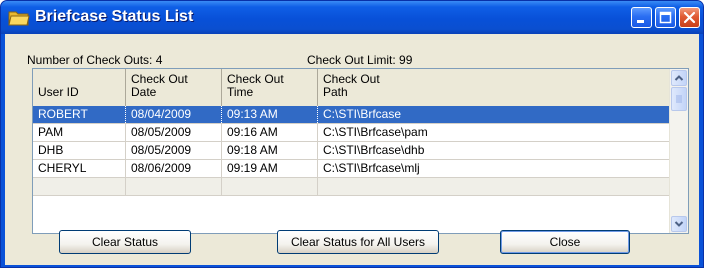 The width and height of the screenshot is (704, 268). I want to click on vertical-scrollbar, so click(678, 151).